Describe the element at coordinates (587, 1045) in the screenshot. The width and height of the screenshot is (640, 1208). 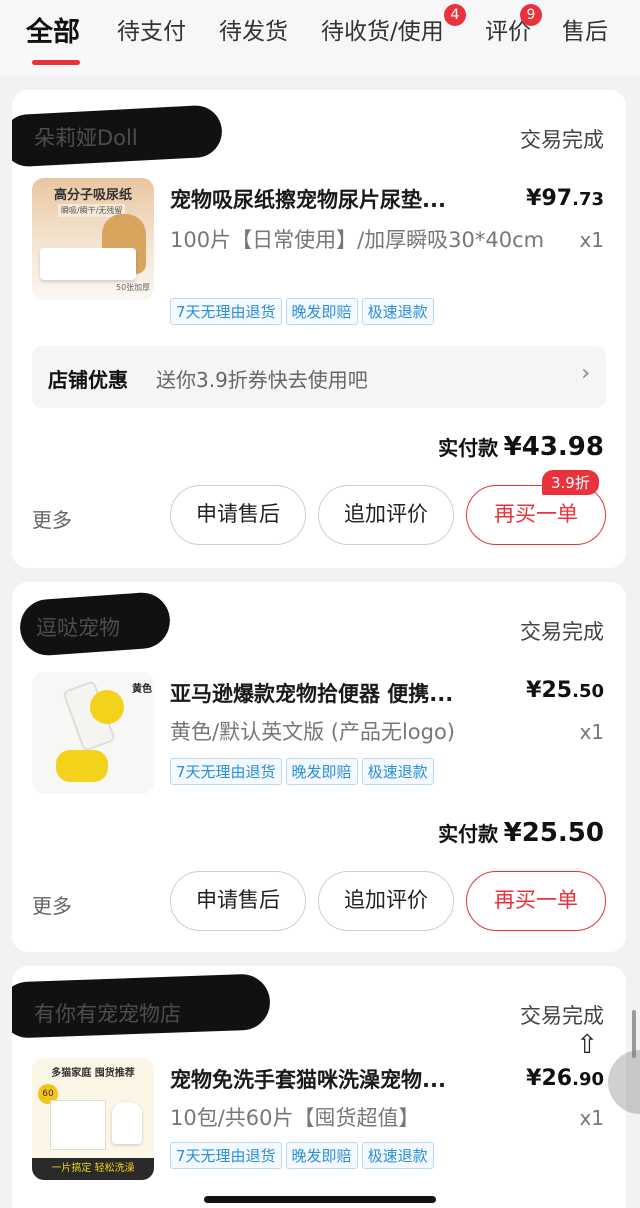
I see `up-arrow-icon: ⇧` at that location.